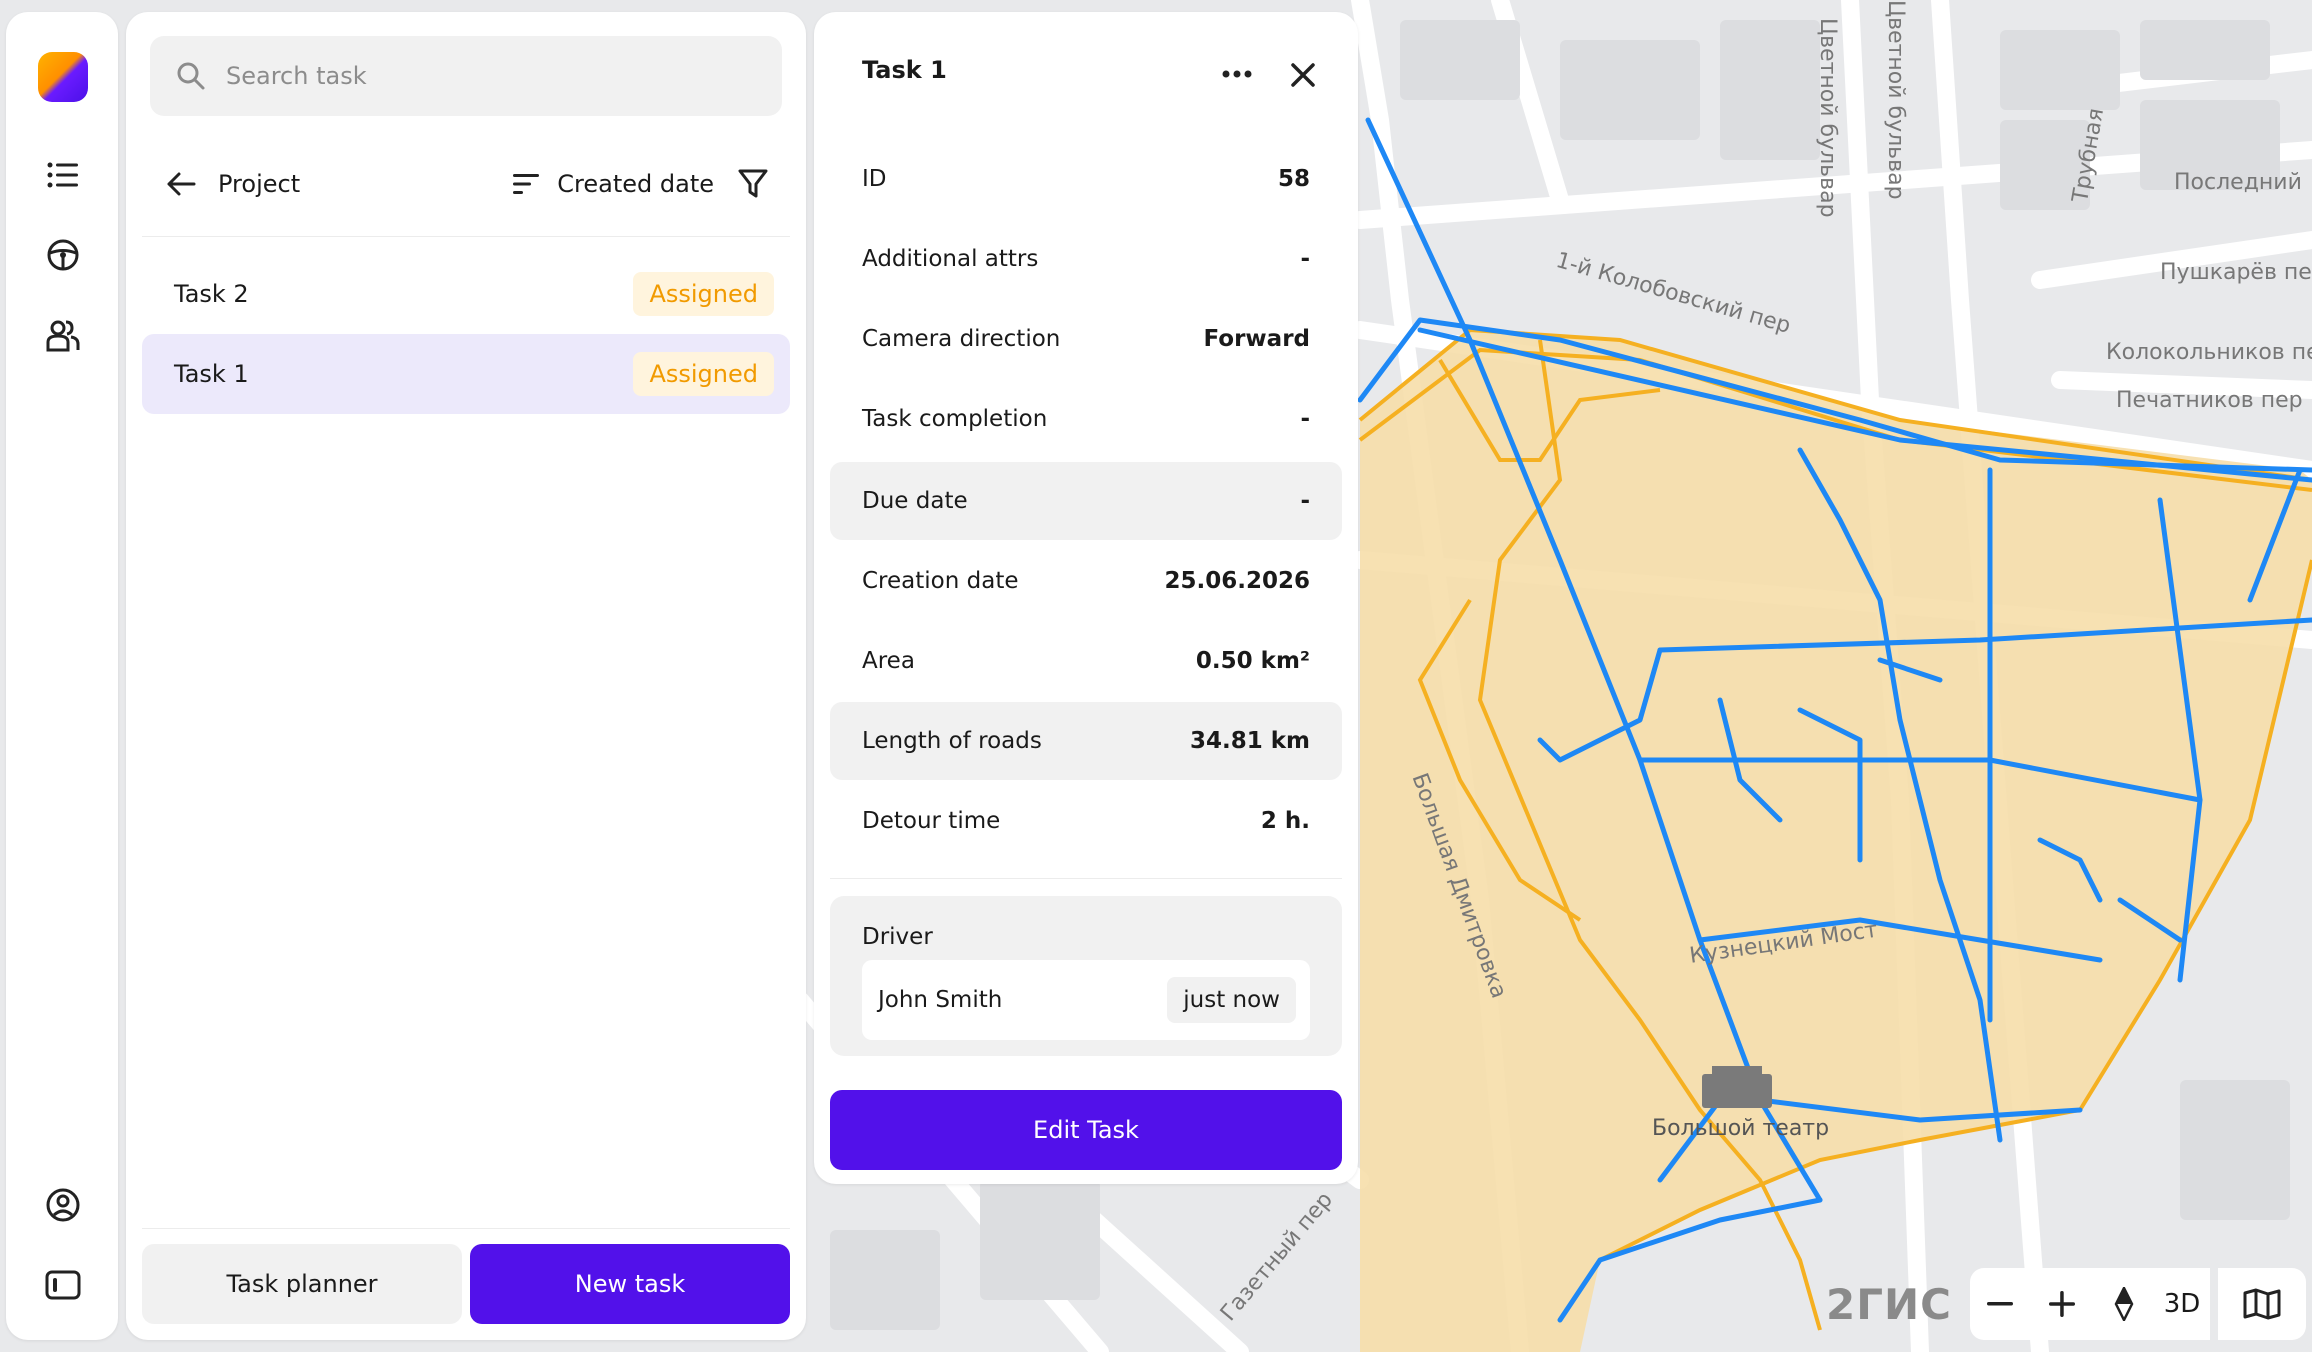 The height and width of the screenshot is (1352, 2312). Describe the element at coordinates (1252, 661) in the screenshot. I see `row-value: 0.50 km²` at that location.